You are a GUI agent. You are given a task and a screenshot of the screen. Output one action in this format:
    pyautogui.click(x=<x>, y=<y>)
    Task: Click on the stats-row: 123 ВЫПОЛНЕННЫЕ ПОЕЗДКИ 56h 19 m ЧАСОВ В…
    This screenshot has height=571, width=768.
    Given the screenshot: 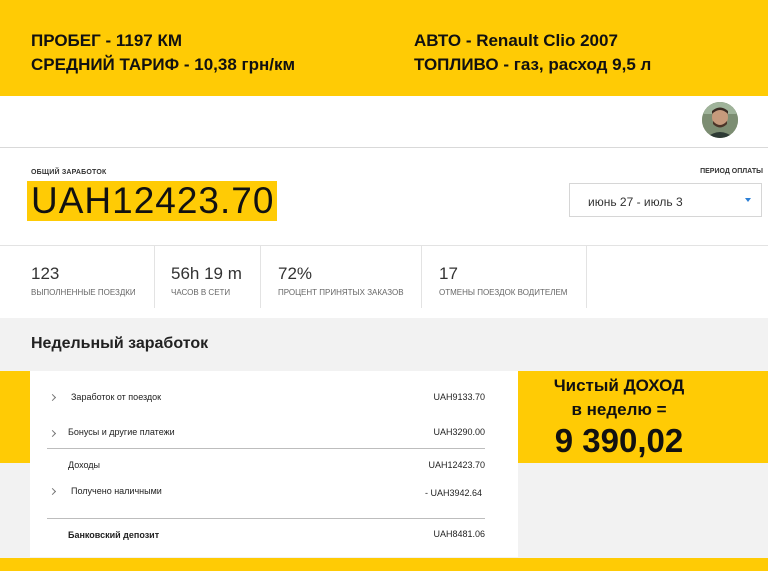 What is the action you would take?
    pyautogui.click(x=384, y=282)
    